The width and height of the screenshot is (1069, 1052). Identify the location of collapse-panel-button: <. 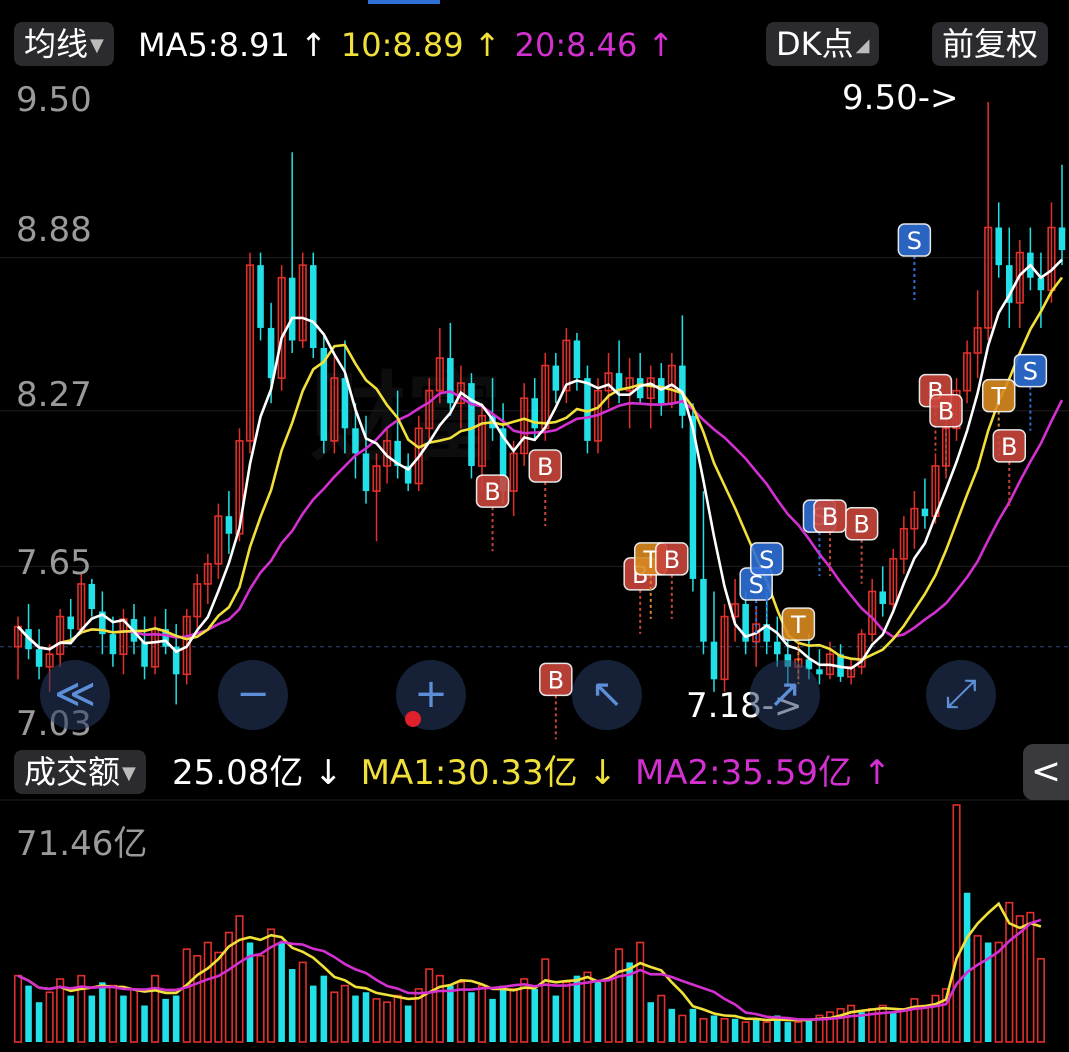
(1046, 772).